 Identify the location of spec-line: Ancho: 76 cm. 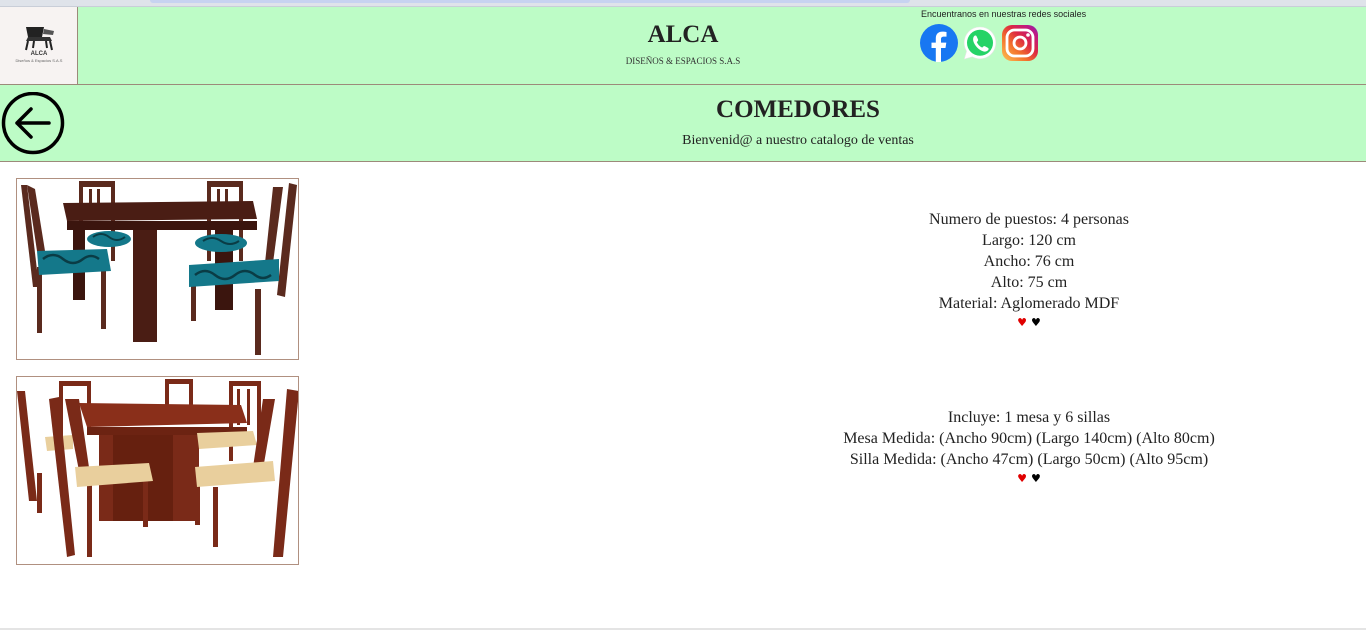
(1029, 261).